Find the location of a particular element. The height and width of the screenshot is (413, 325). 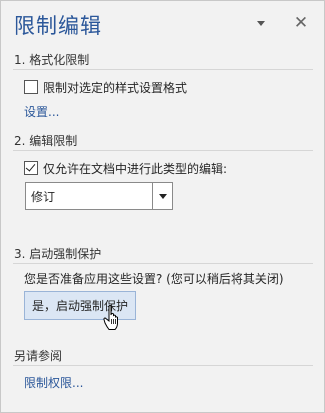

dropdown-triangle-icon is located at coordinates (261, 23).